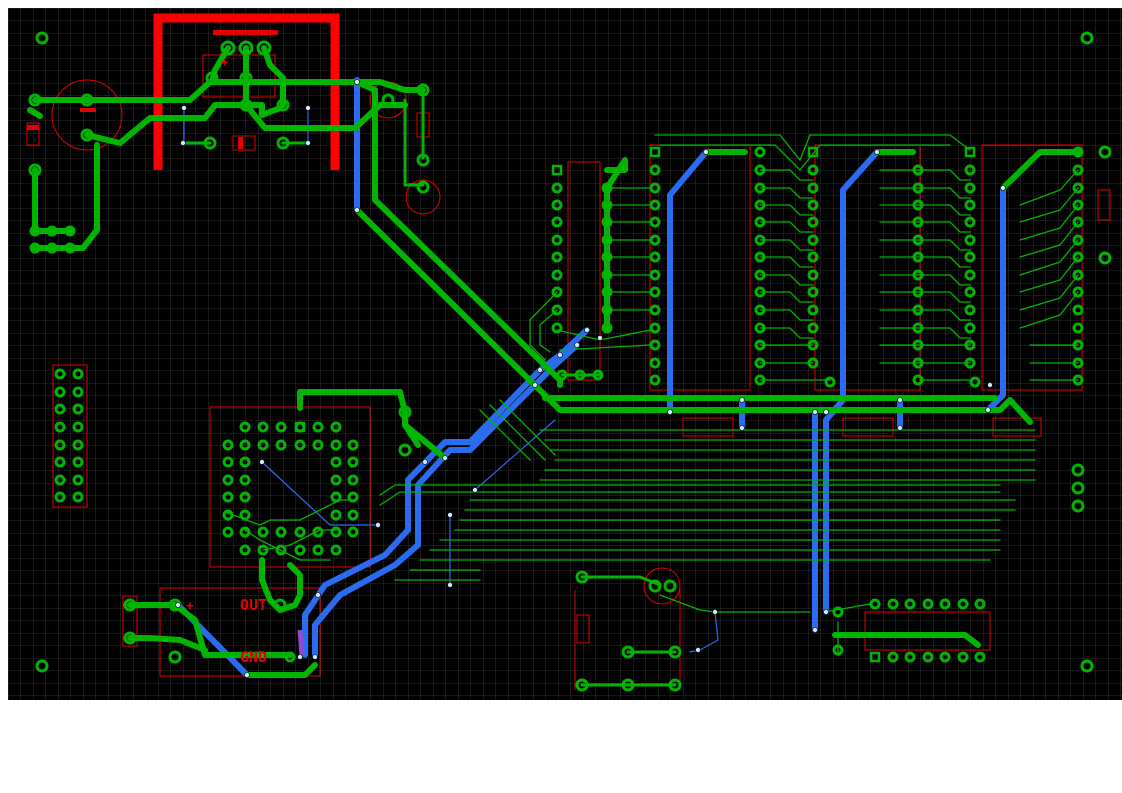 This screenshot has height=793, width=1122. Describe the element at coordinates (245, 32) in the screenshot. I see `regulator-tab` at that location.